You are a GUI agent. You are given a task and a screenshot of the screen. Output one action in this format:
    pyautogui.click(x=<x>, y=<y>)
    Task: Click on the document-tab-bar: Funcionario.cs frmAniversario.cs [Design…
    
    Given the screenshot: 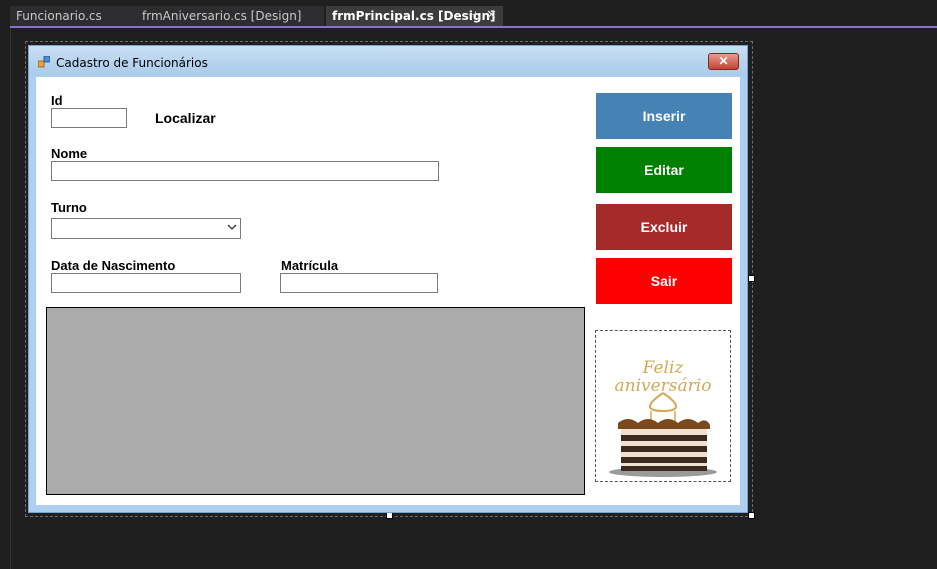 What is the action you would take?
    pyautogui.click(x=468, y=13)
    